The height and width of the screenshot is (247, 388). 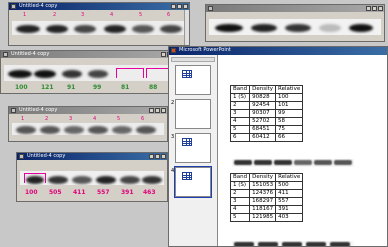 I want to click on cell: 5, so click(x=240, y=129).